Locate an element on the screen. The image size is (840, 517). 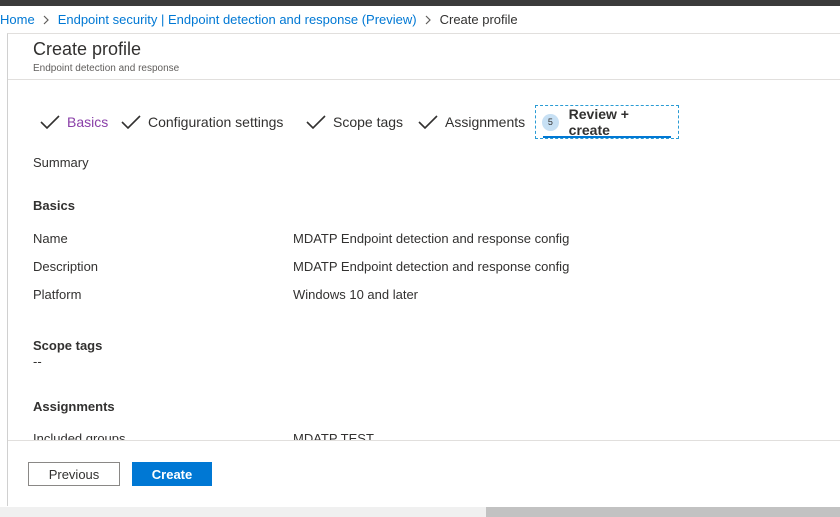
step-assignments: Assignments is located at coordinates (471, 122).